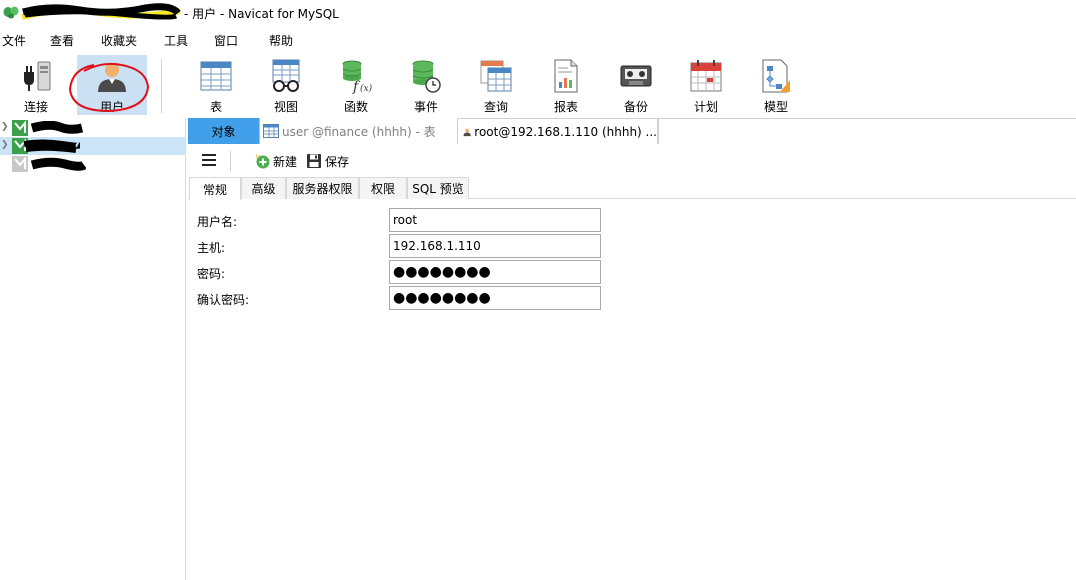  What do you see at coordinates (20, 128) in the screenshot?
I see `mysql-connection-icon` at bounding box center [20, 128].